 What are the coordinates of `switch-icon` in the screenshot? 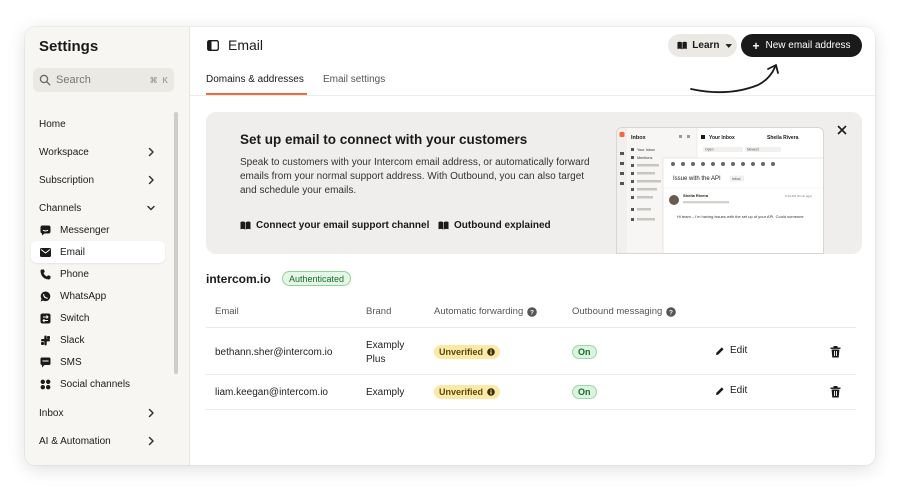 It's located at (45, 318).